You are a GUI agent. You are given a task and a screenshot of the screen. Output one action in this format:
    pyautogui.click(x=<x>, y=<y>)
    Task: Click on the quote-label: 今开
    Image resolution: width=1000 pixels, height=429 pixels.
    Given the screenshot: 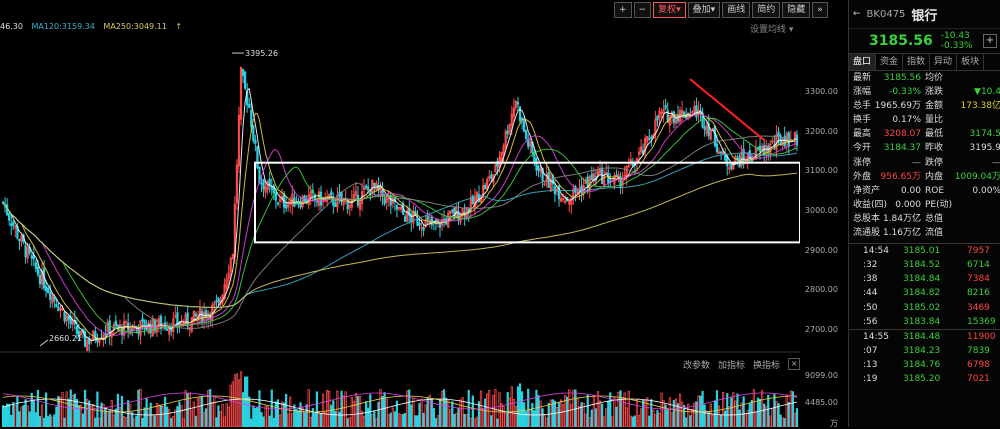 What is the action you would take?
    pyautogui.click(x=862, y=148)
    